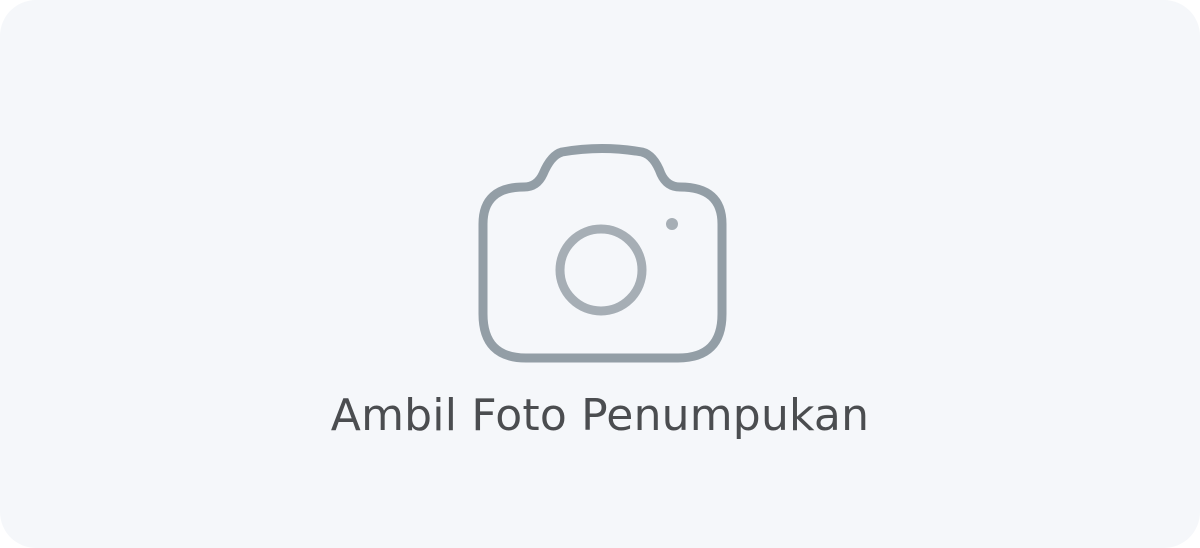  I want to click on camera-lens, so click(601, 270).